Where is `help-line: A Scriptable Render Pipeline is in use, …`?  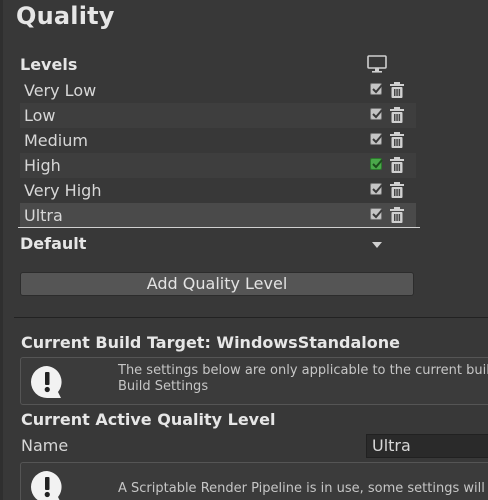 help-line: A Scriptable Render Pipeline is in use, … is located at coordinates (301, 488).